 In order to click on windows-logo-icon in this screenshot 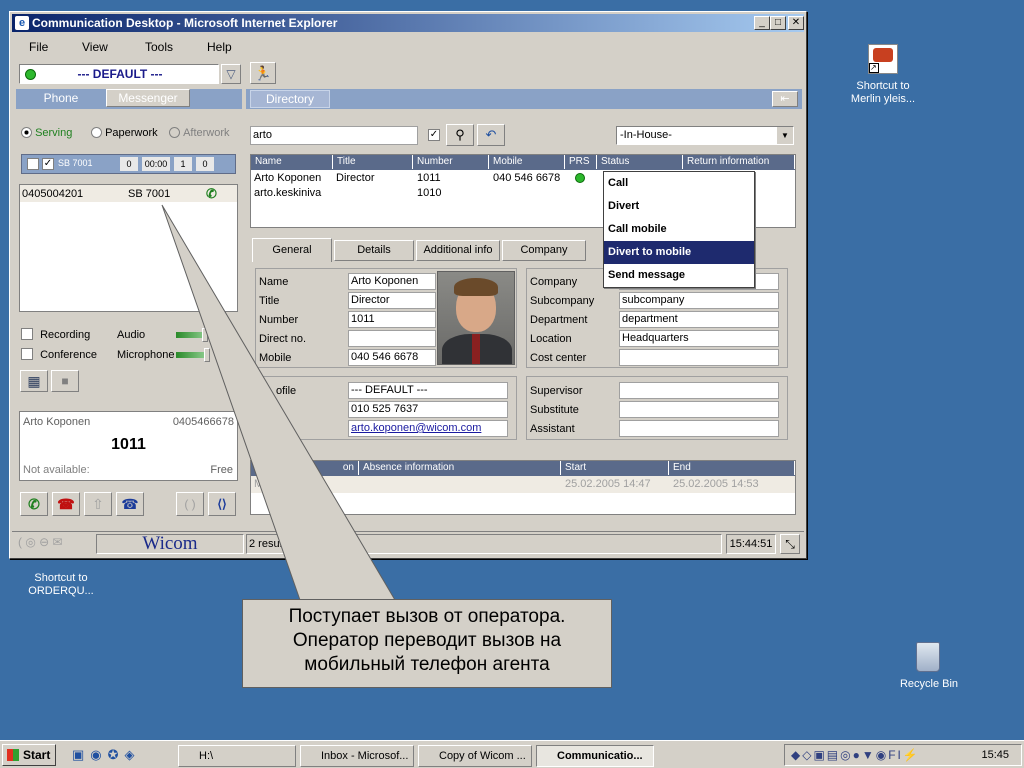, I will do `click(13, 755)`.